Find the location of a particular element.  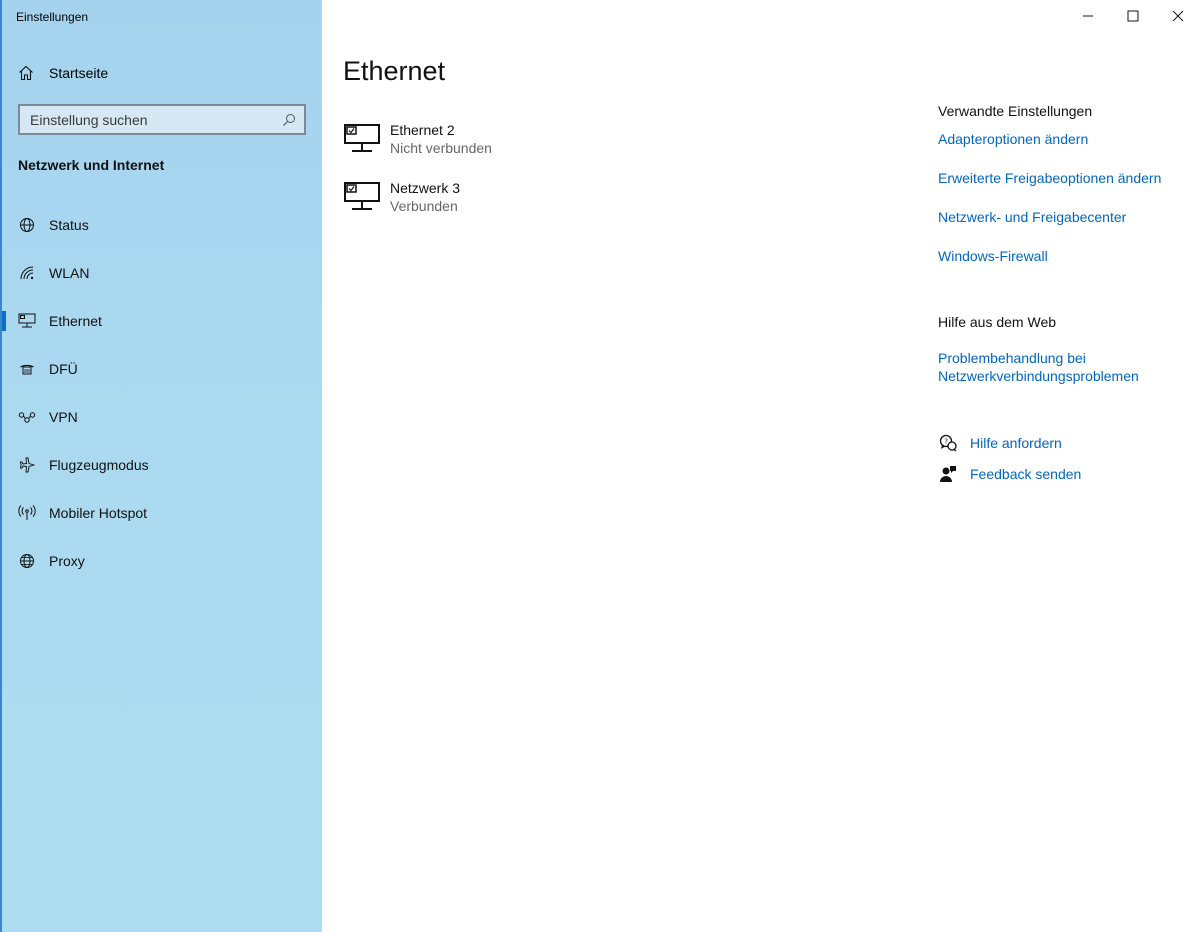

network-status: Verbunden is located at coordinates (424, 206).